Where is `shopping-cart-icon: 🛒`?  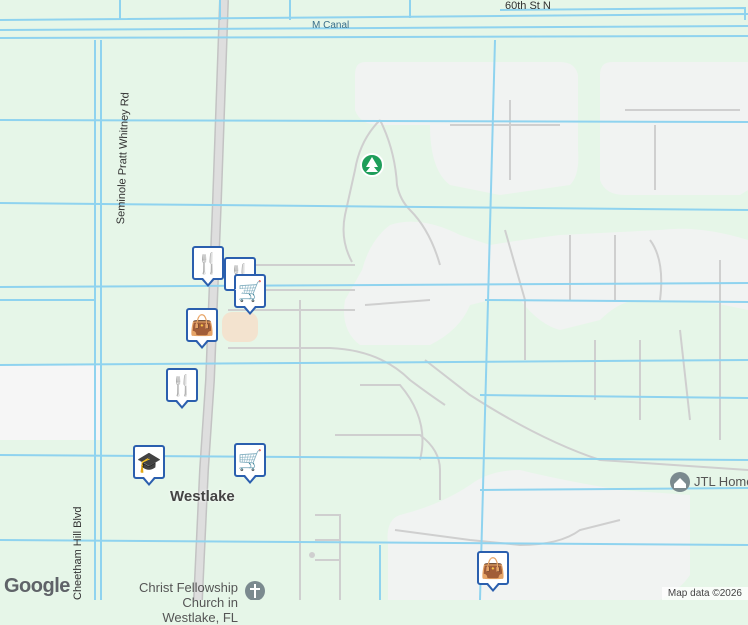
shopping-cart-icon: 🛒 is located at coordinates (250, 460).